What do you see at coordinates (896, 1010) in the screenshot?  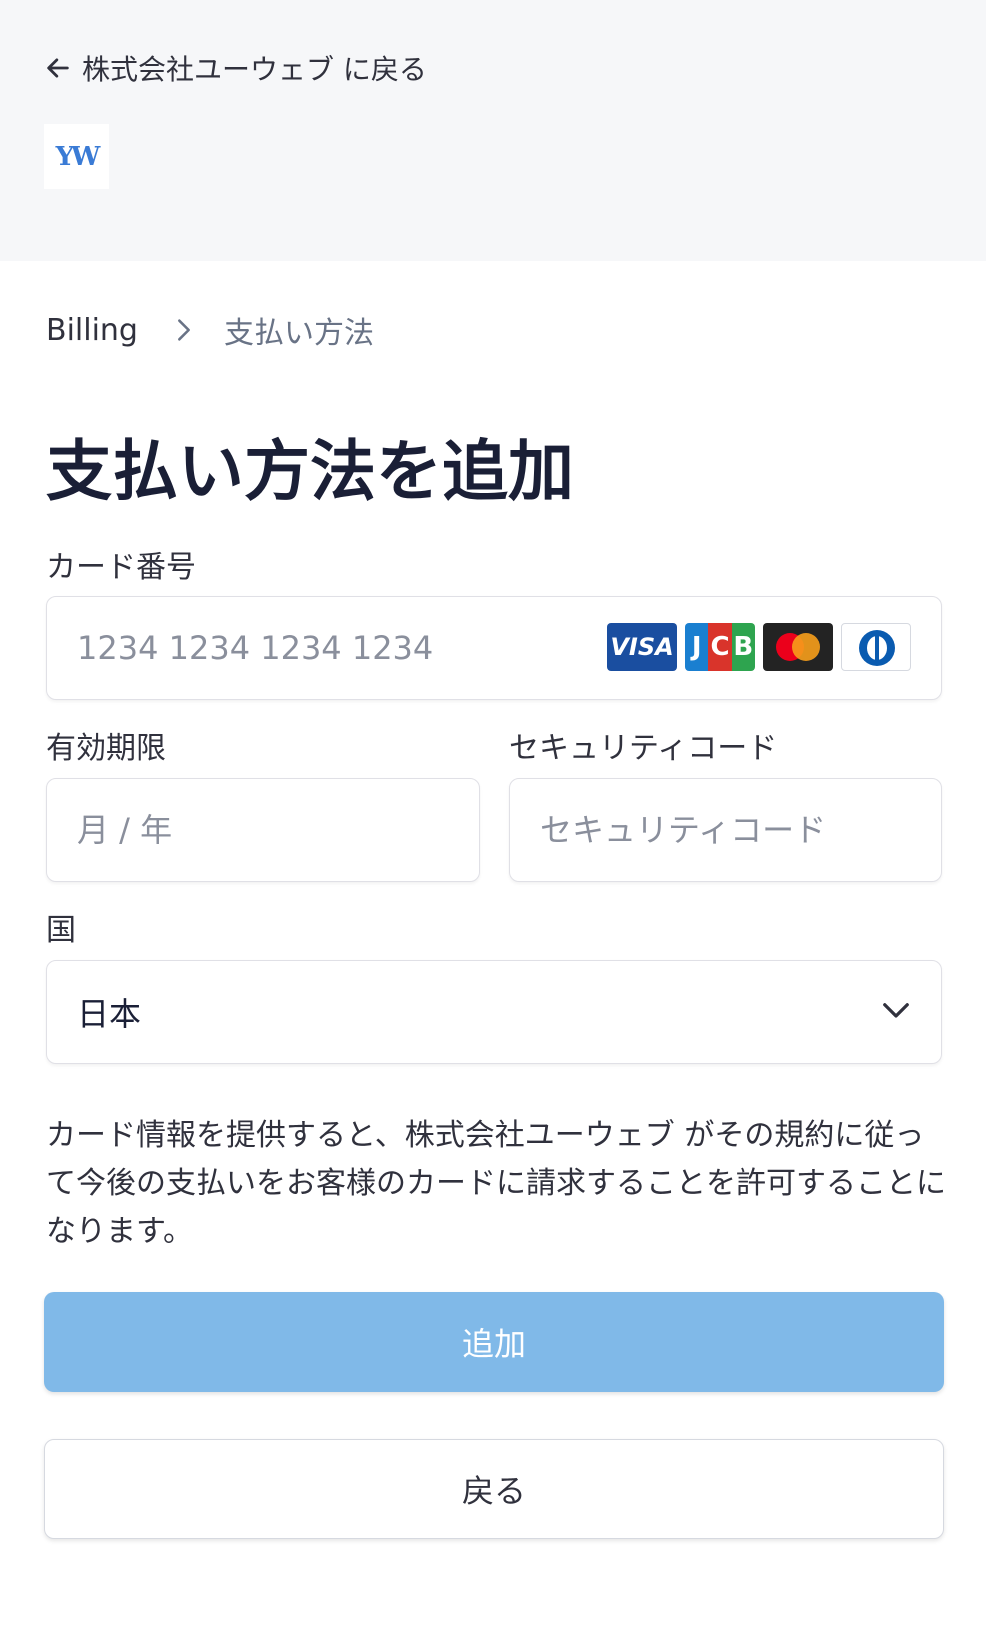 I see `chevron-down-icon` at bounding box center [896, 1010].